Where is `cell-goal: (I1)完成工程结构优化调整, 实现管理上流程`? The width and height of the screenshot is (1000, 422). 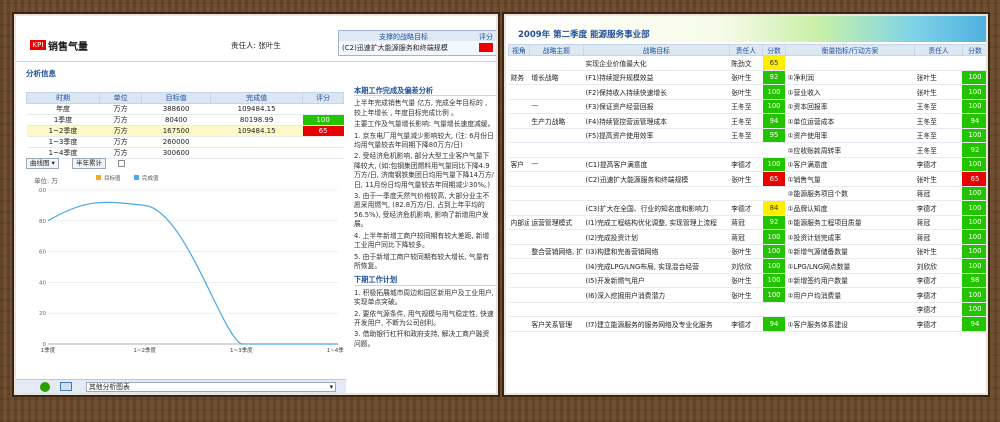
cell-goal: (I1)完成工程结构优化调整, 实现管理上流程 is located at coordinates (656, 222).